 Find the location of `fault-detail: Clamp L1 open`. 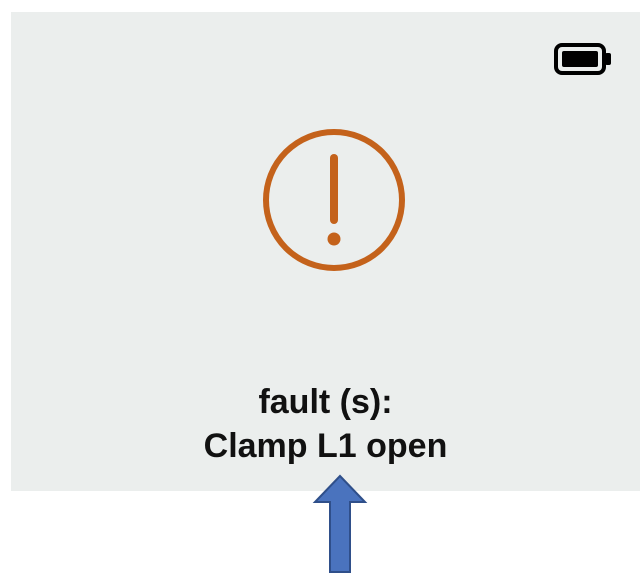

fault-detail: Clamp L1 open is located at coordinates (325, 446).